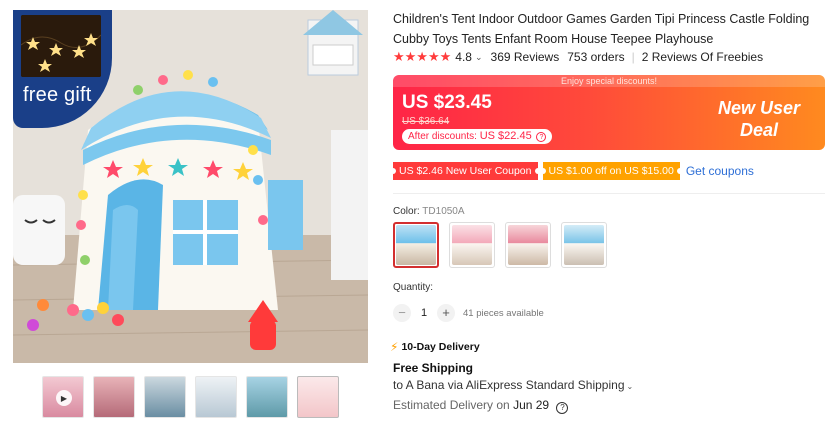 The width and height of the screenshot is (830, 423). I want to click on free-shipping-title: Free Shipping, so click(433, 368).